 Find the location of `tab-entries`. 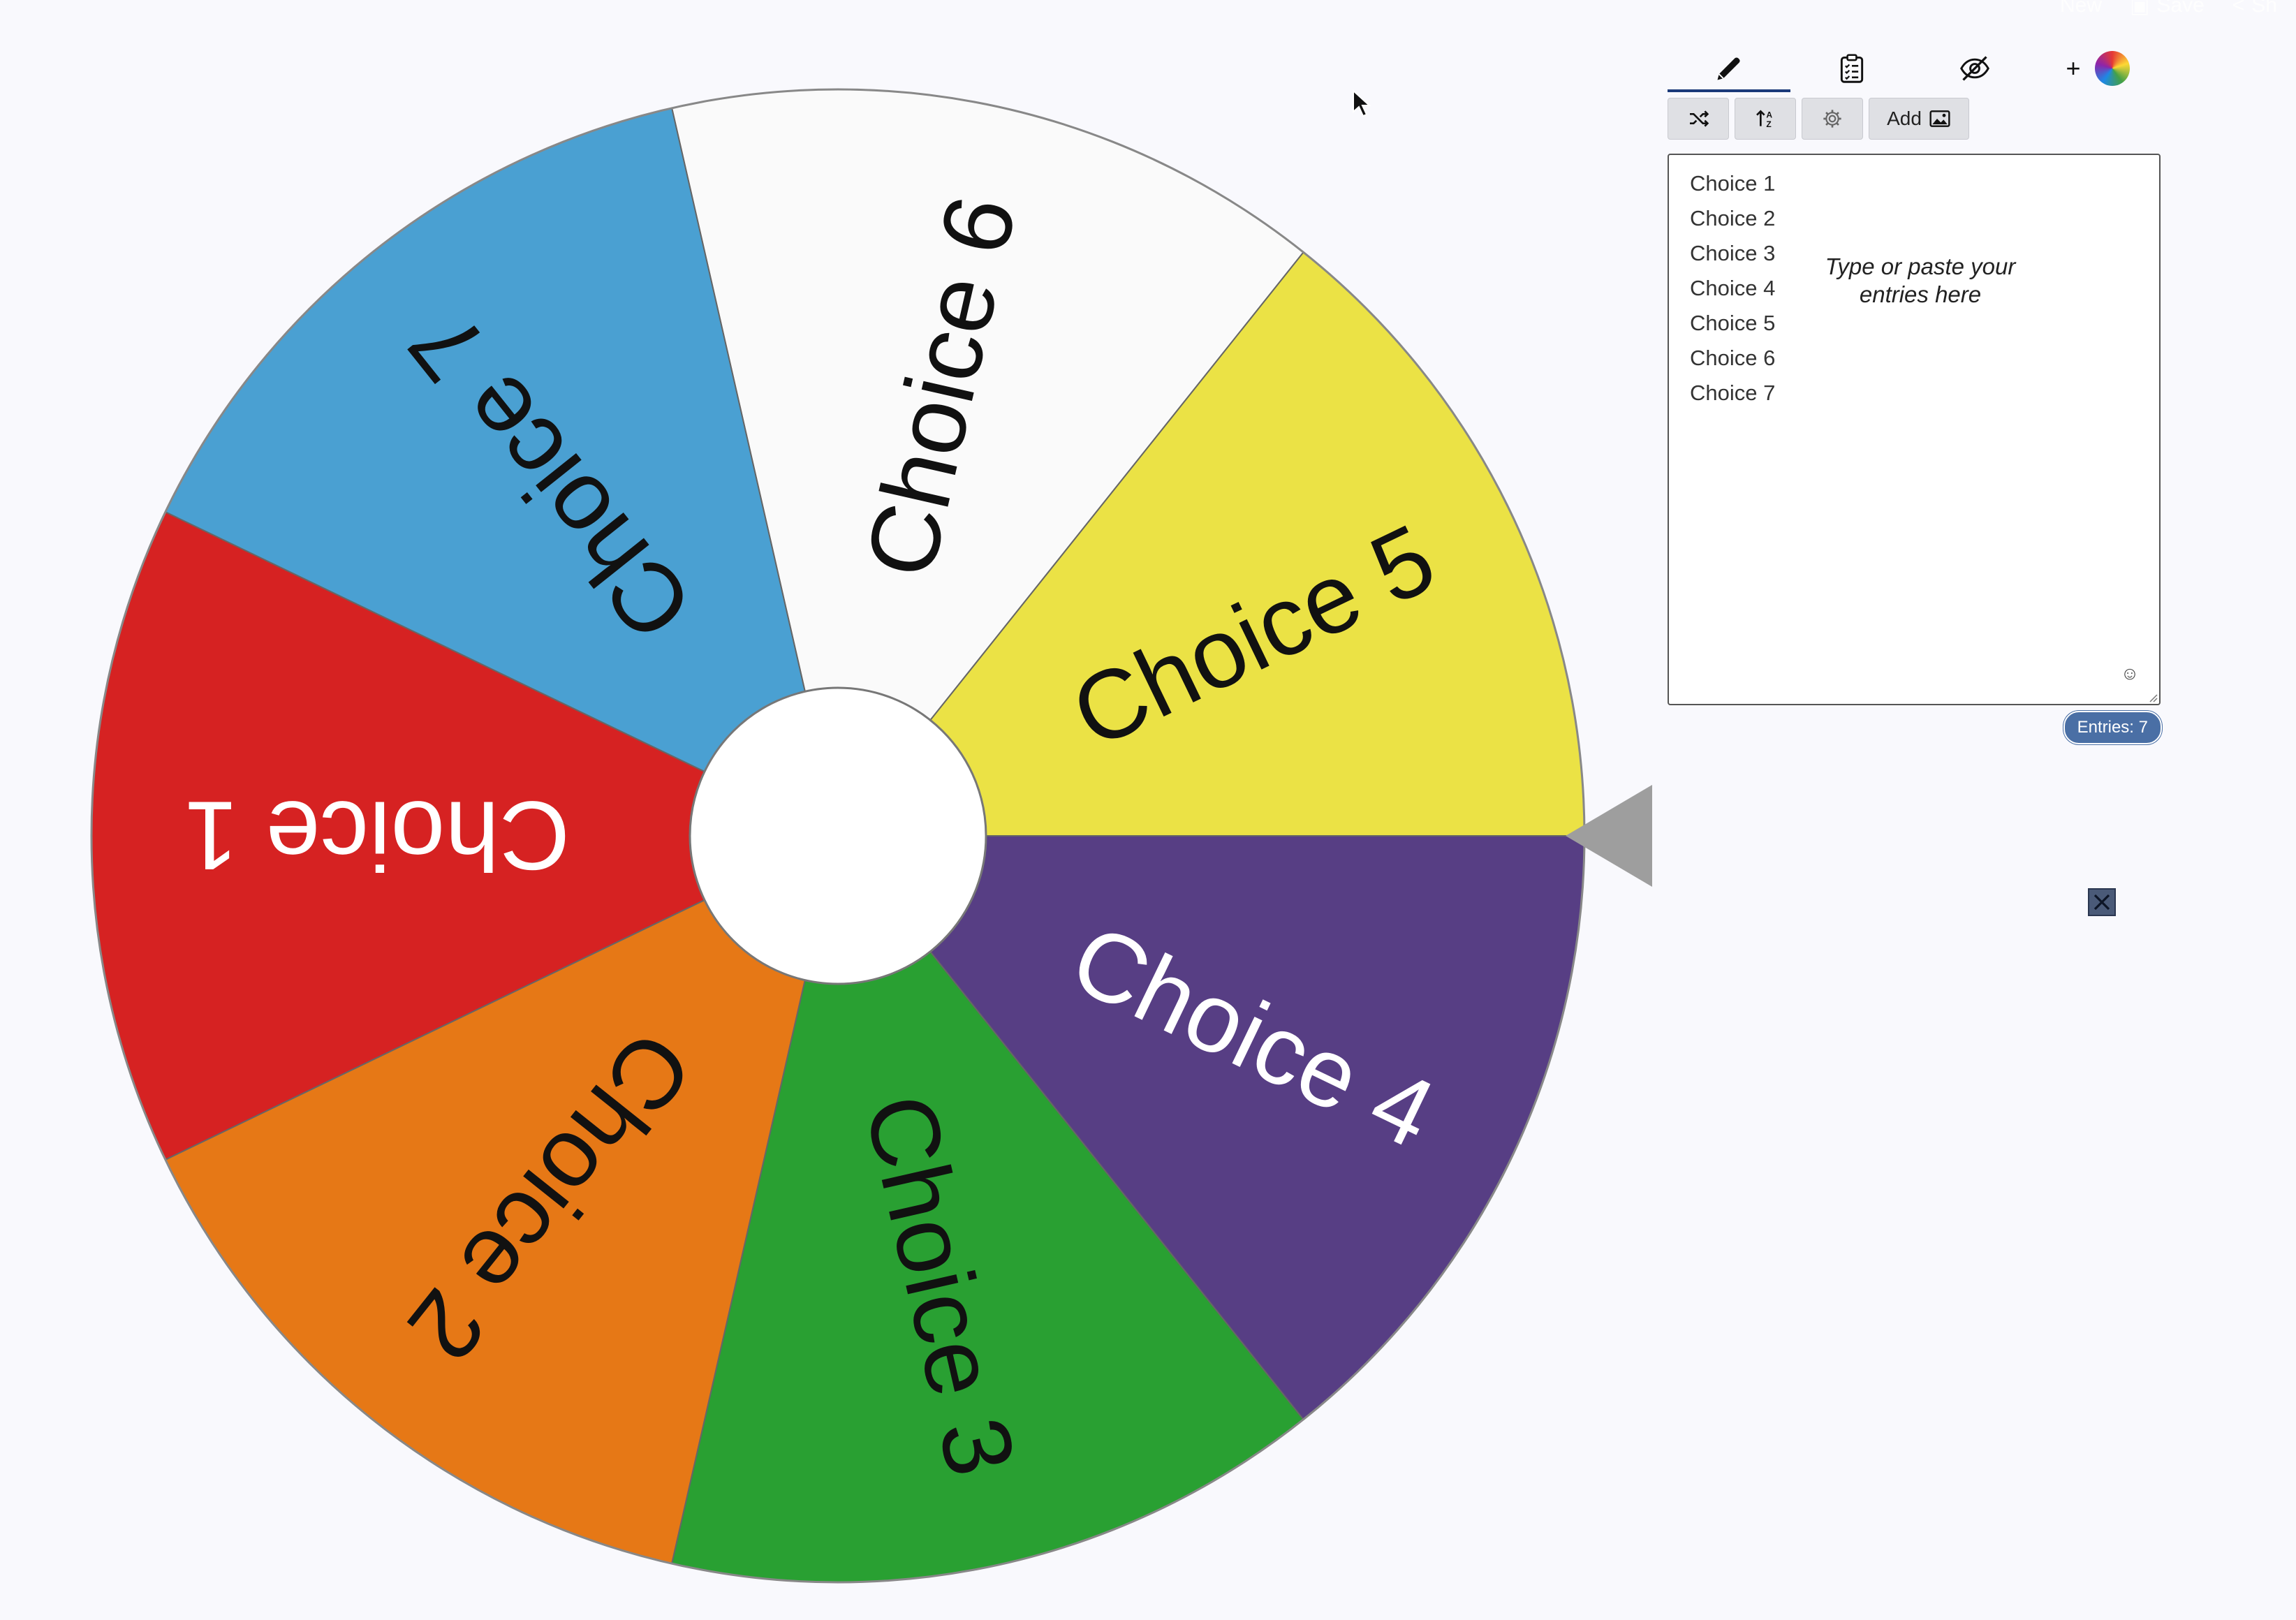

tab-entries is located at coordinates (1729, 68).